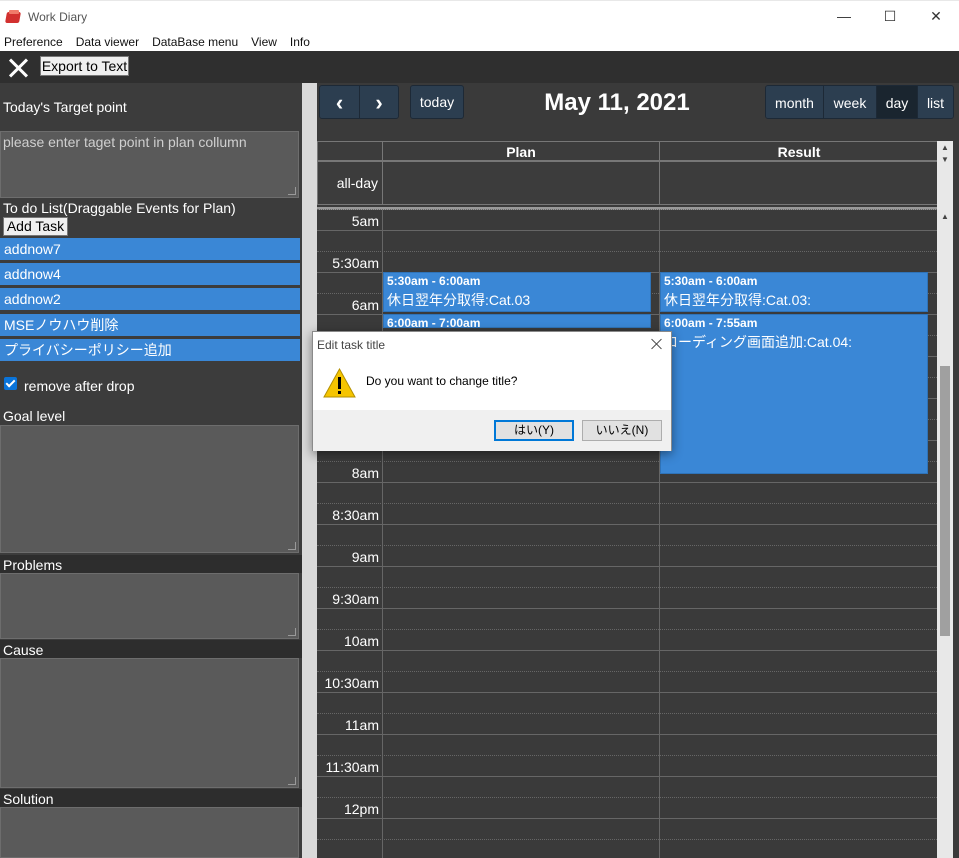  I want to click on window-controls: — ☐ ✕, so click(890, 17).